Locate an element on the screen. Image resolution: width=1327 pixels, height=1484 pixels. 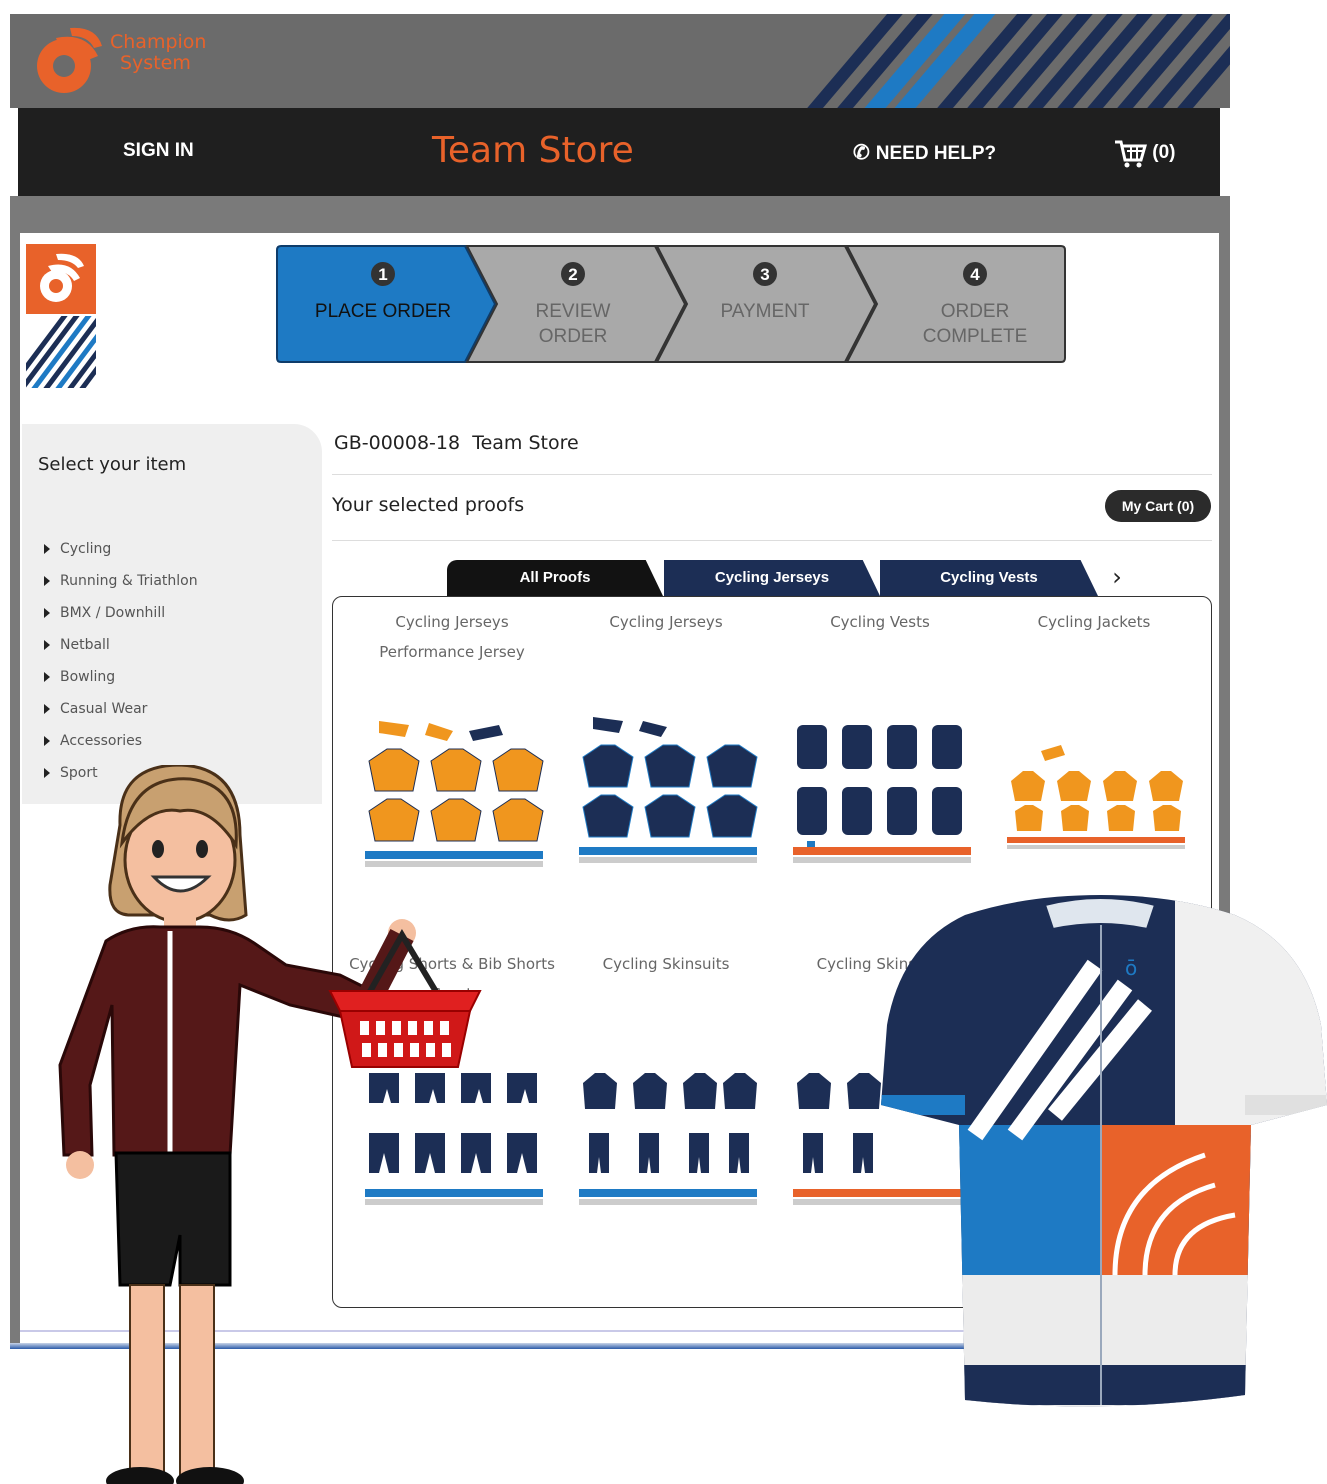
step-review-order: 2 REVIEW ORDER is located at coordinates (576, 304).